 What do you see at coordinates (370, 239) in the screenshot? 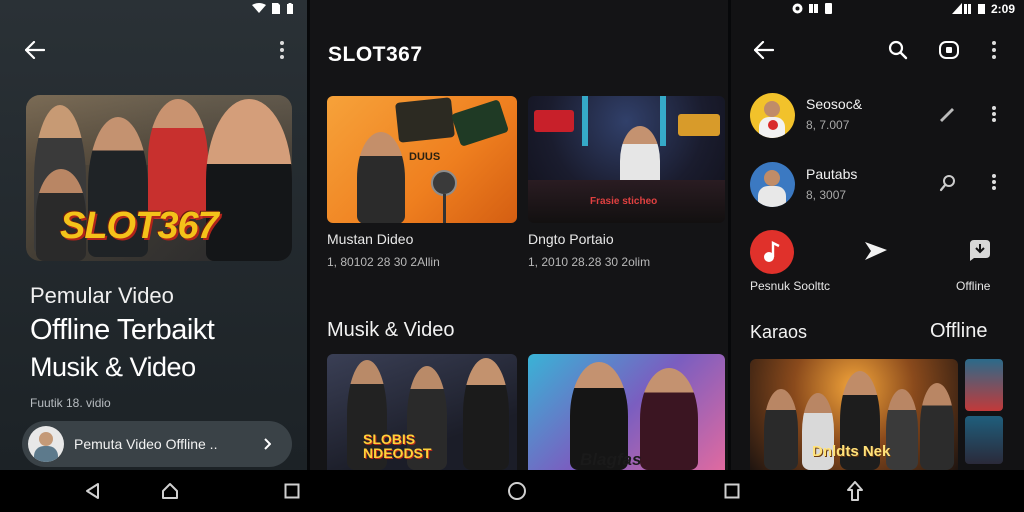
I see `card-title: Mustan Dideo` at bounding box center [370, 239].